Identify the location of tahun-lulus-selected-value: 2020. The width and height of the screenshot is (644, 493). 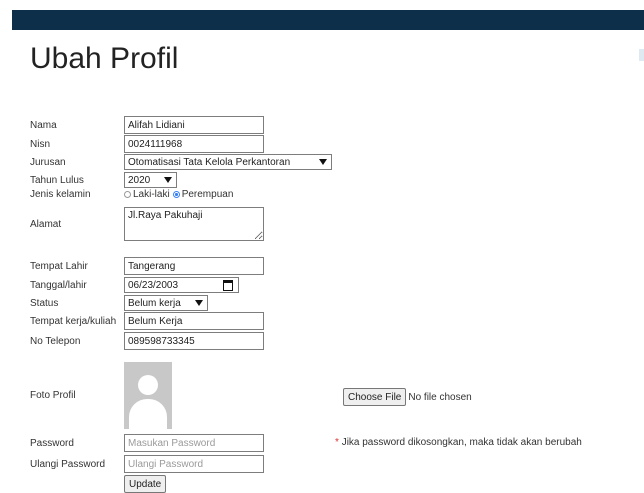
(139, 180).